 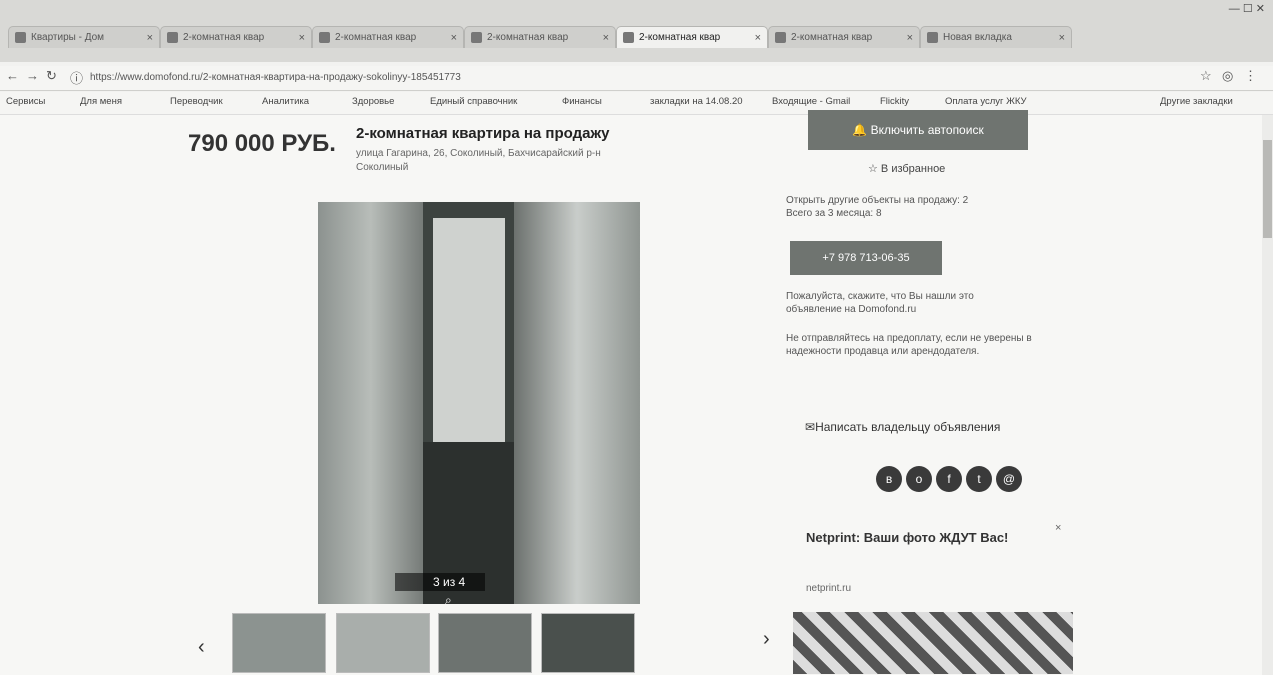 What do you see at coordinates (894, 101) in the screenshot?
I see `bookmark-item: Flickity` at bounding box center [894, 101].